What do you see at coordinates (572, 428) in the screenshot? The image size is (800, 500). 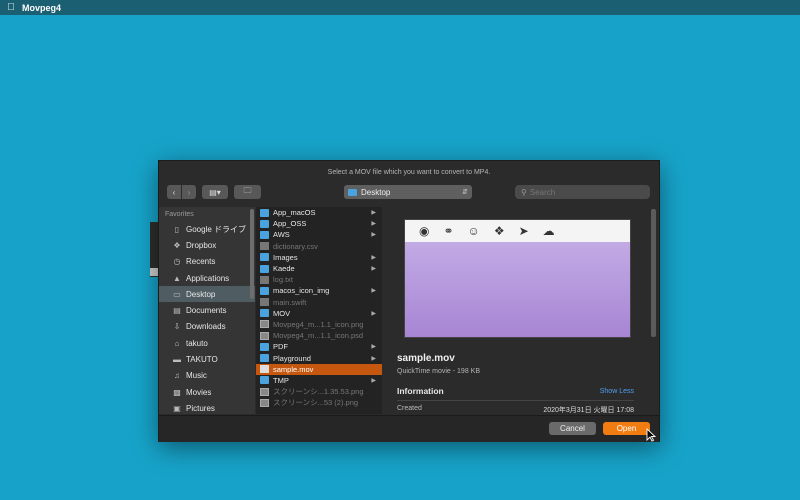 I see `cancel-button: Cancel` at bounding box center [572, 428].